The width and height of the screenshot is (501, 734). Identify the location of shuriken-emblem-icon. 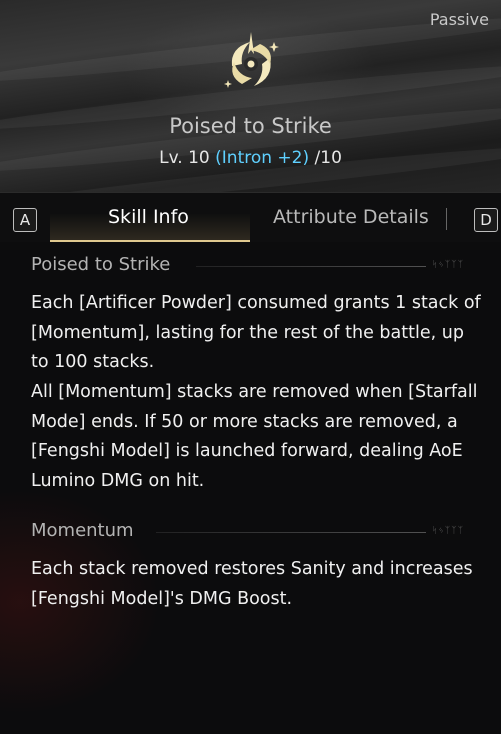
(251, 60).